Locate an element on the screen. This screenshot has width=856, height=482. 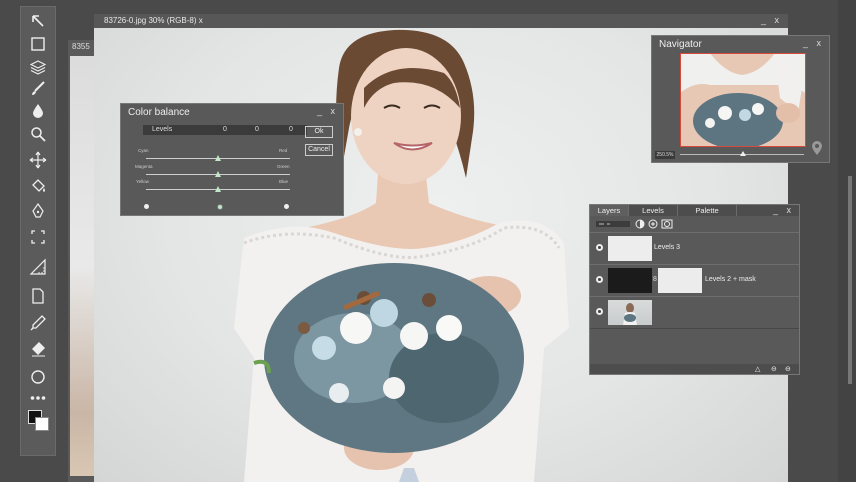
levels-label: Levels is located at coordinates (162, 129).